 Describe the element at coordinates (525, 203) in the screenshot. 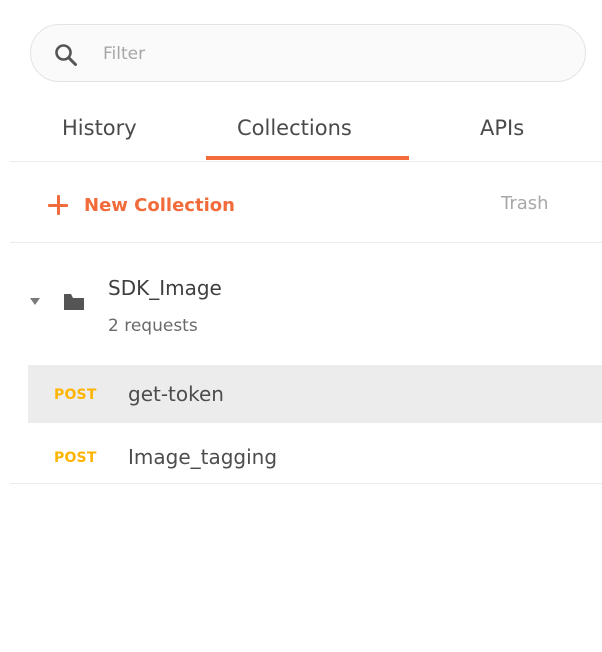

I see `trash-button: Trash` at that location.